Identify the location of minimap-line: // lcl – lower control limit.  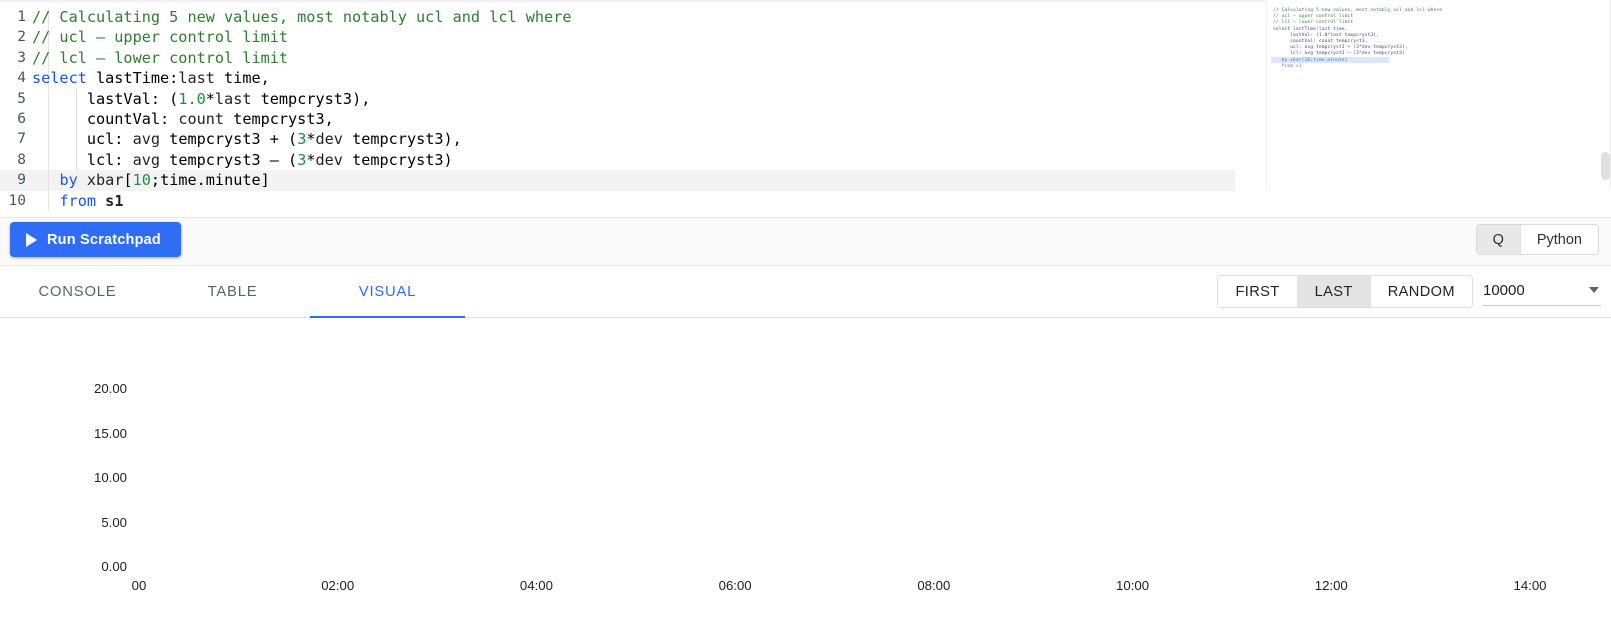
(1313, 23).